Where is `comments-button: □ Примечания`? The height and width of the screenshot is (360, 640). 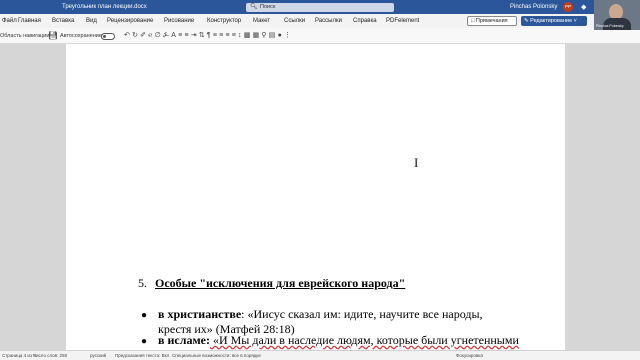 comments-button: □ Примечания is located at coordinates (492, 21).